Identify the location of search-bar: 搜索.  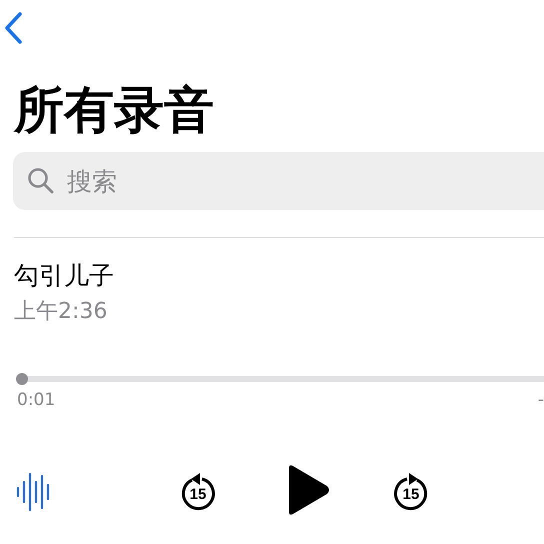
(278, 181).